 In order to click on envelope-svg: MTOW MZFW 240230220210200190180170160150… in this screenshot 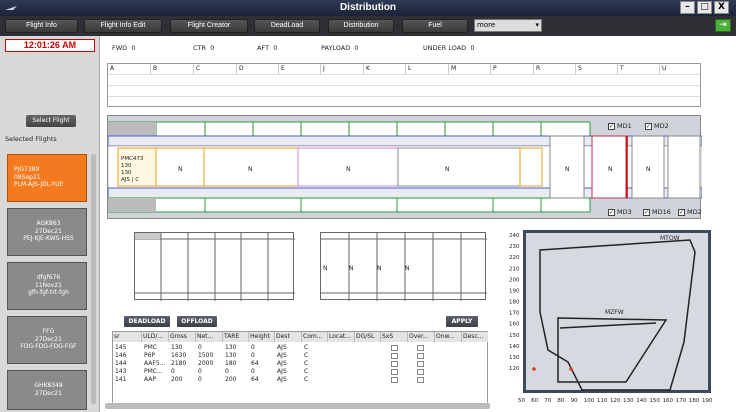, I will do `click(611, 317)`.